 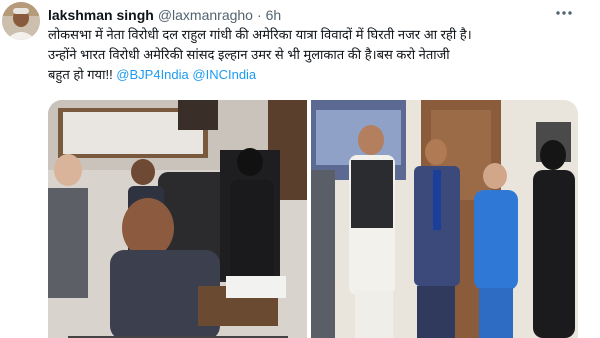 What do you see at coordinates (274, 15) in the screenshot?
I see `tweet-time: 6h` at bounding box center [274, 15].